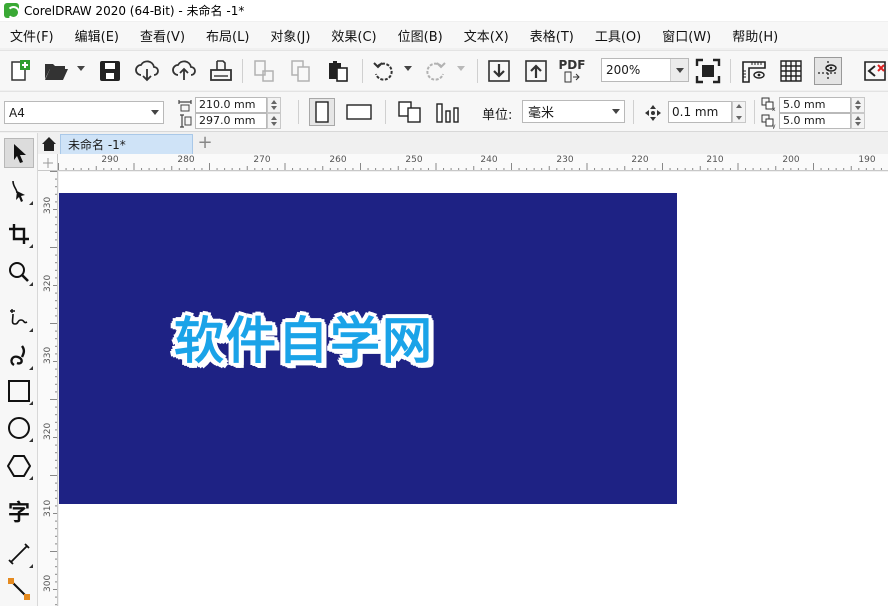  I want to click on menu-help: 帮助(H), so click(755, 35).